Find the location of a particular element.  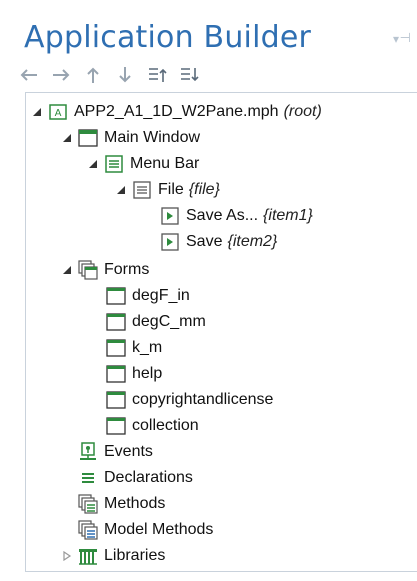

form-item: degF_in is located at coordinates (148, 296).